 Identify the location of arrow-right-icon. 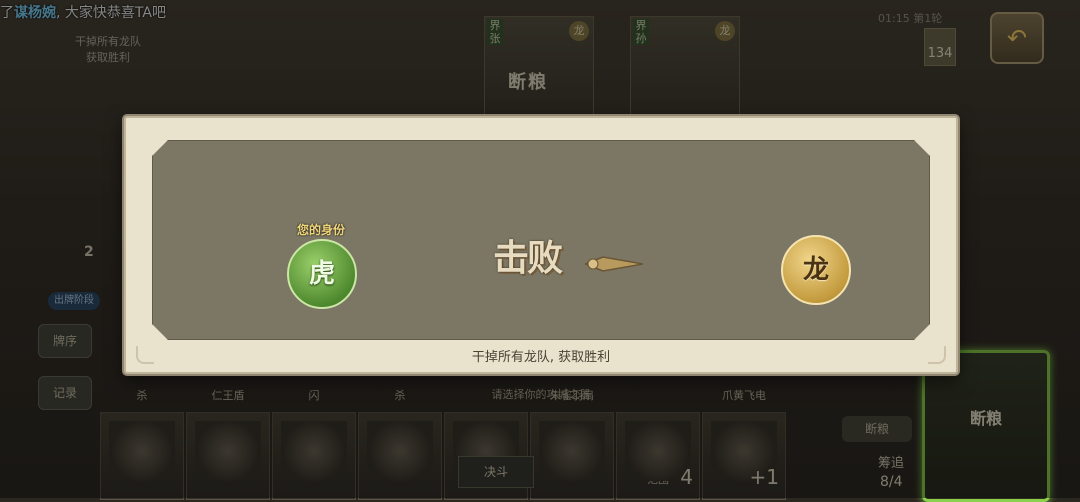
(614, 264).